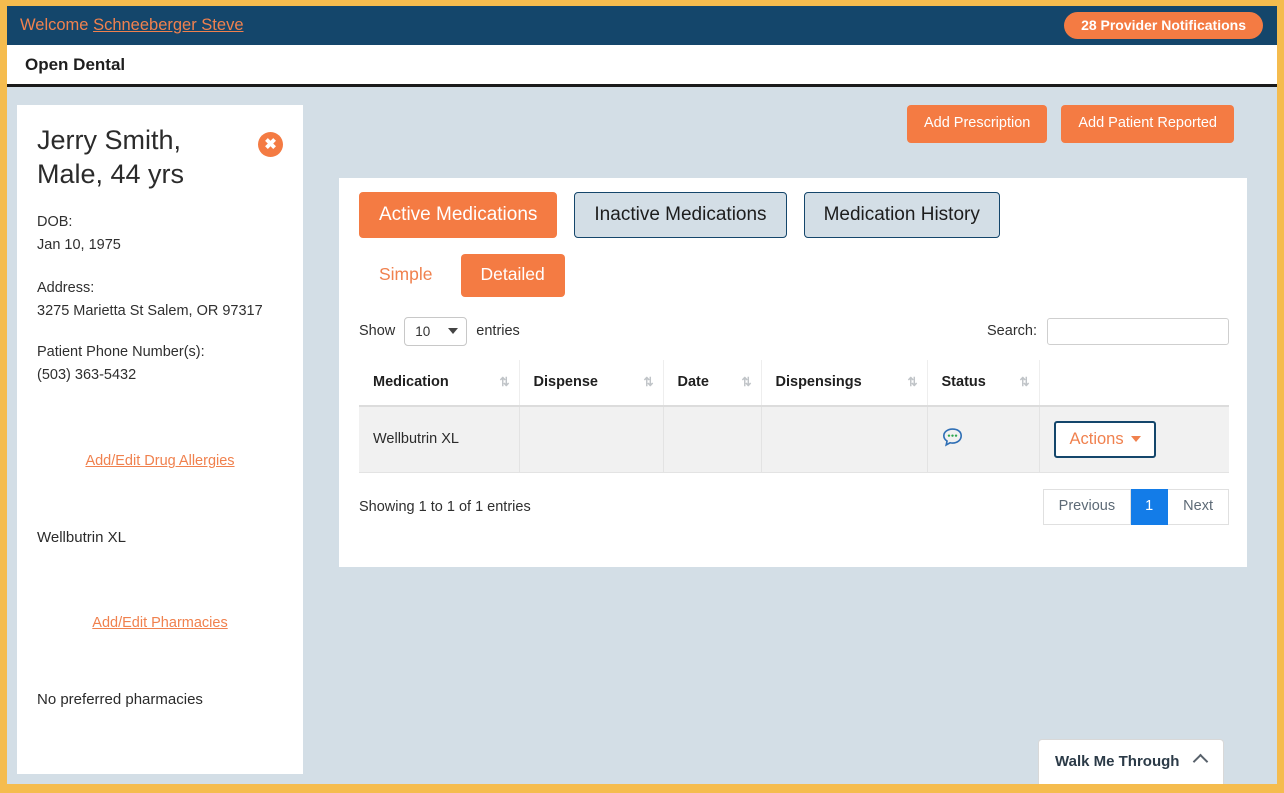 The image size is (1284, 793). Describe the element at coordinates (168, 25) in the screenshot. I see `user-name-link: Schneeberger Steve` at that location.